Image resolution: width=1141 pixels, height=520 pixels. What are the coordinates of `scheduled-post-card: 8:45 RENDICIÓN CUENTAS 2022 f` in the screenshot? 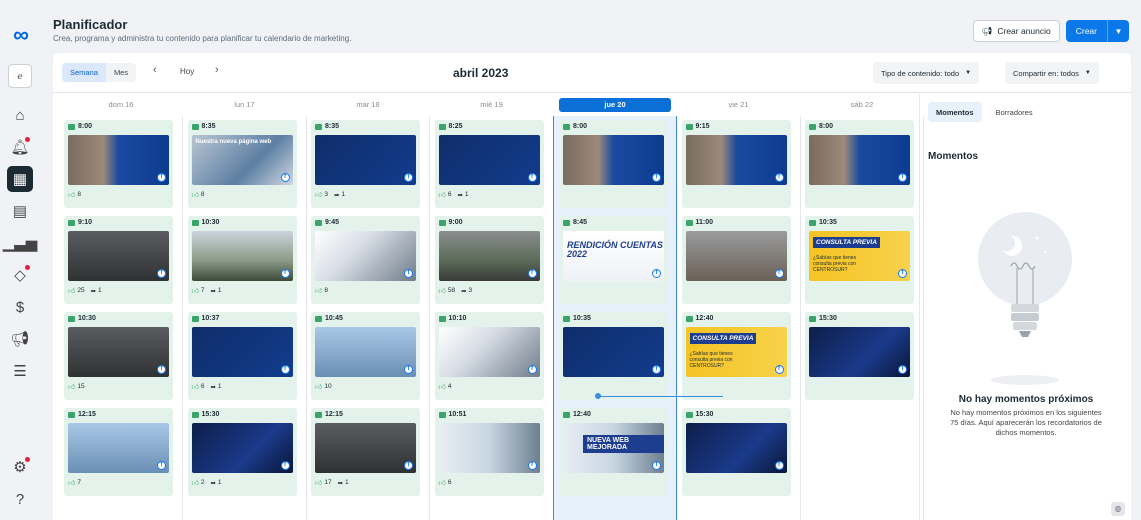 It's located at (613, 260).